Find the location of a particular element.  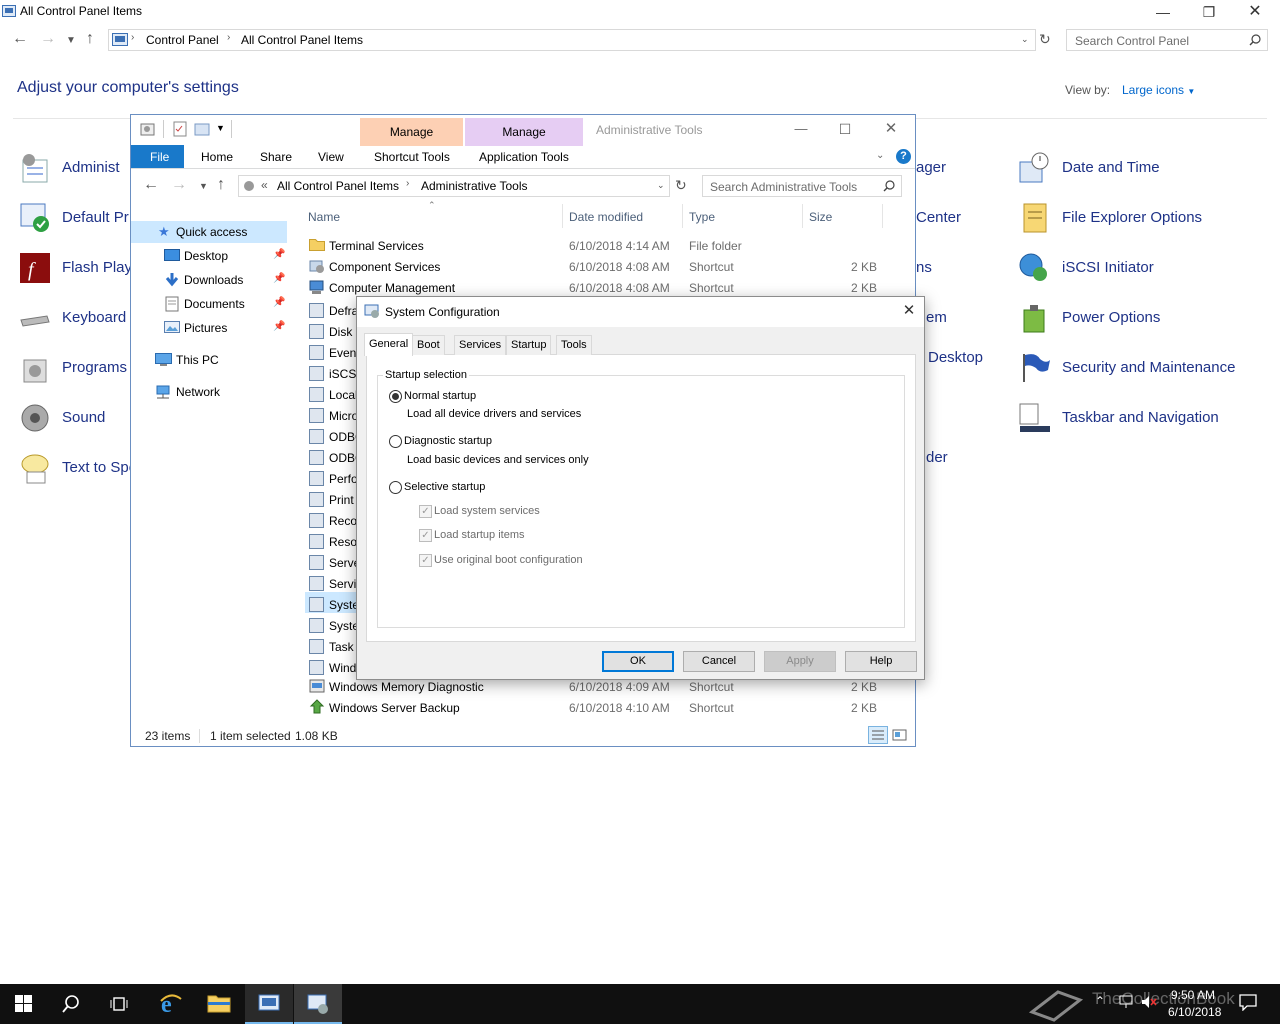

diagnostic-startup-label: Diagnostic startup is located at coordinates (448, 441).